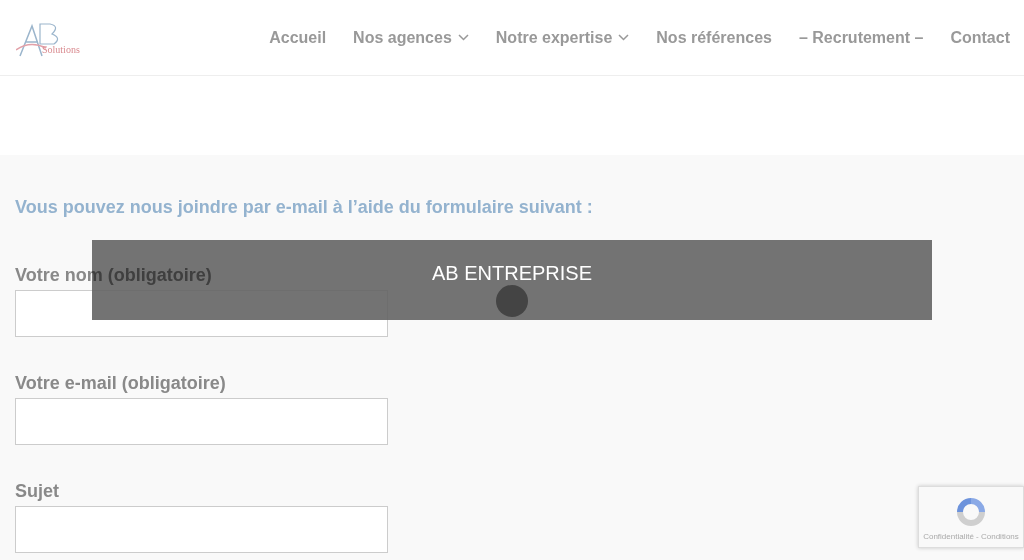  I want to click on nav-link: Nos références, so click(714, 37).